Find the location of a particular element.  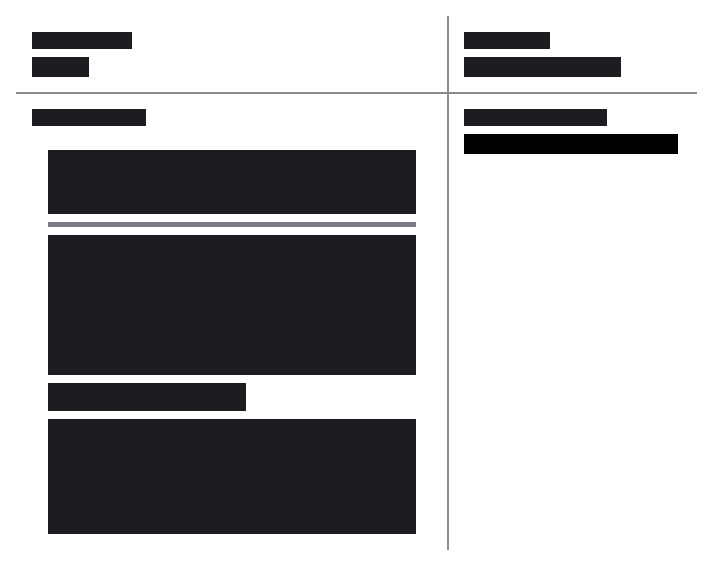

header-left-subtitle-redacted is located at coordinates (60, 67).